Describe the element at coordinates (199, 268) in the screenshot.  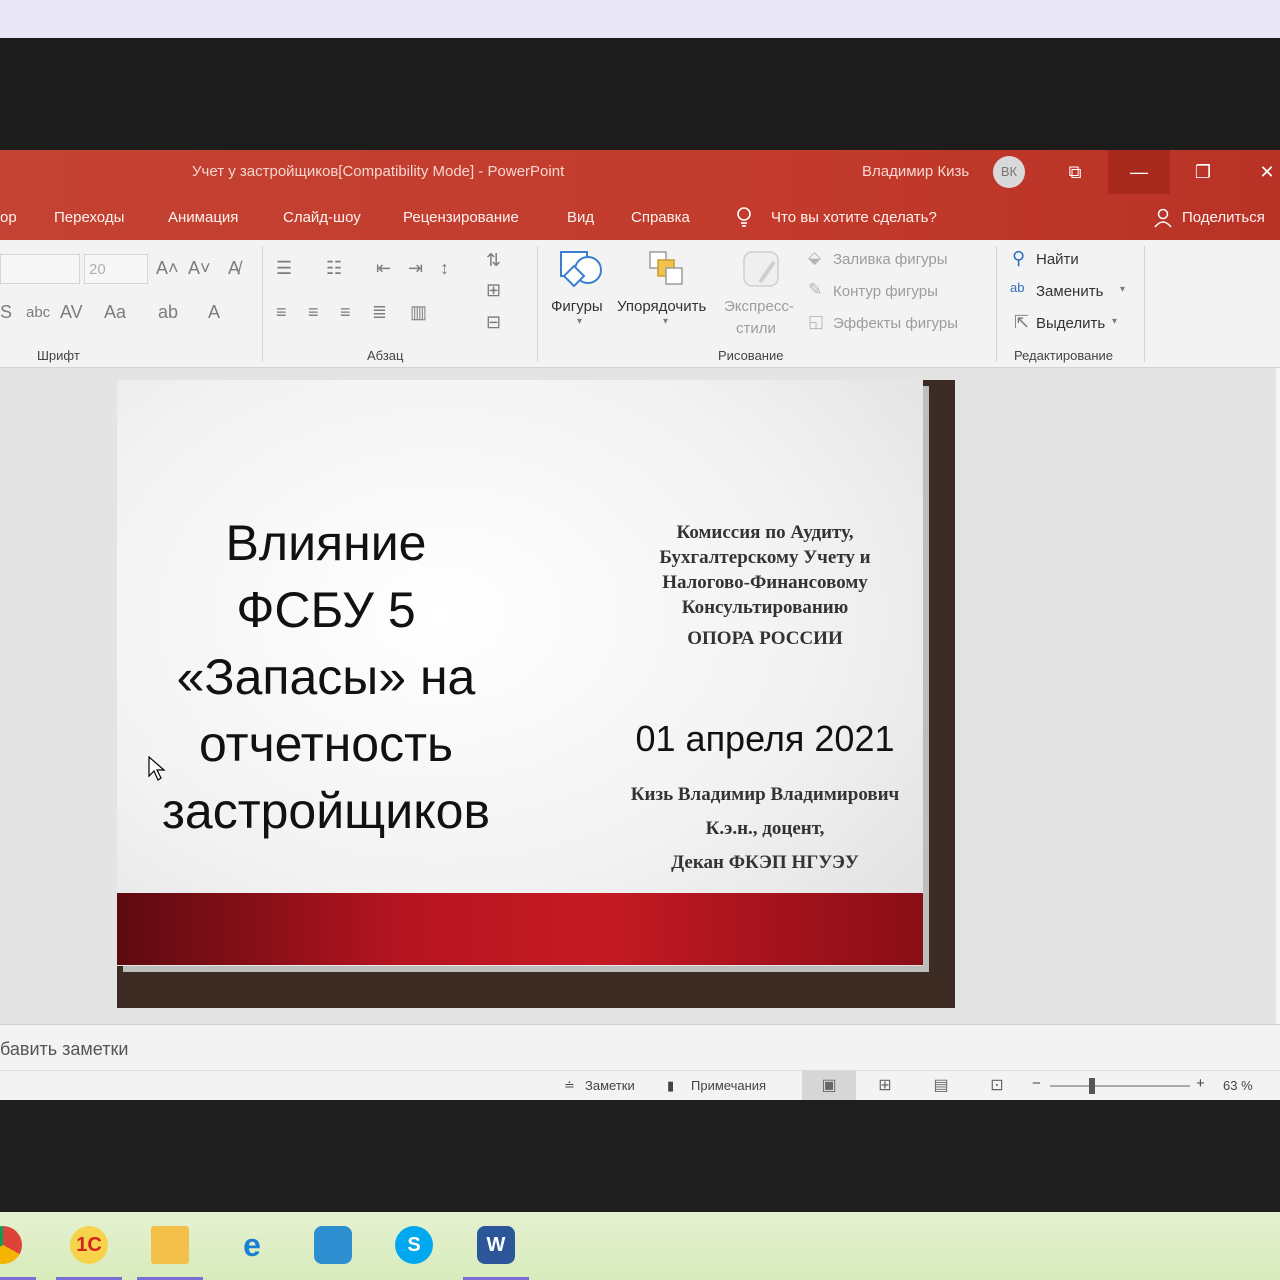
I see `shrink-font-icon: A˅` at that location.